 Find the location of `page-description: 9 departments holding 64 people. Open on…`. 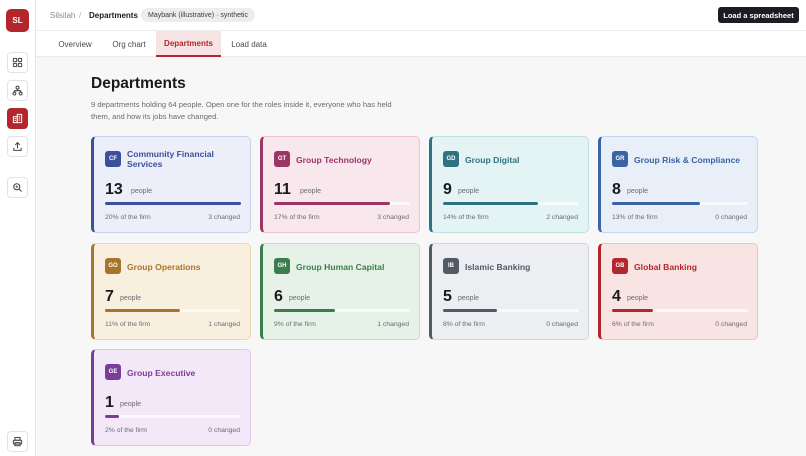

page-description: 9 departments holding 64 people. Open on… is located at coordinates (241, 110).